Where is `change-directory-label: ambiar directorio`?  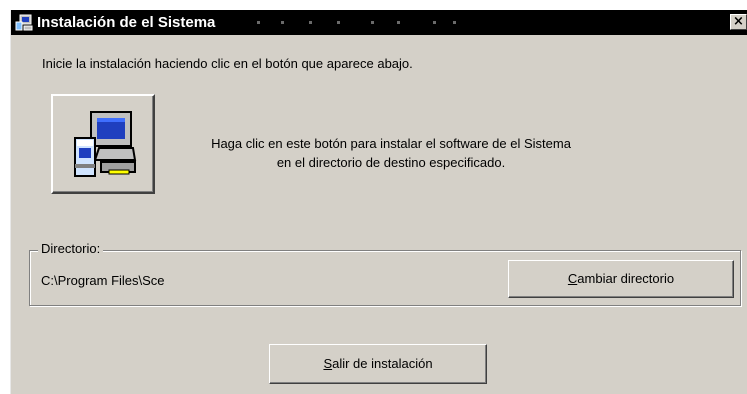
change-directory-label: ambiar directorio is located at coordinates (626, 278).